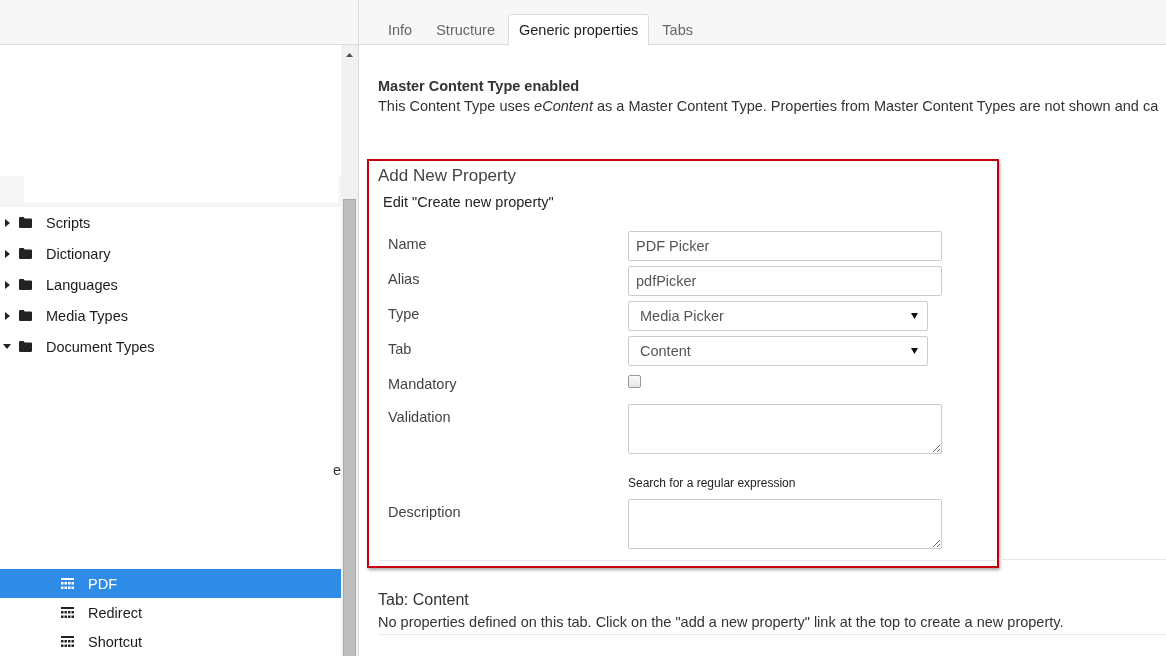 Image resolution: width=1166 pixels, height=656 pixels. What do you see at coordinates (170, 253) in the screenshot?
I see `tree-item: Dictionary` at bounding box center [170, 253].